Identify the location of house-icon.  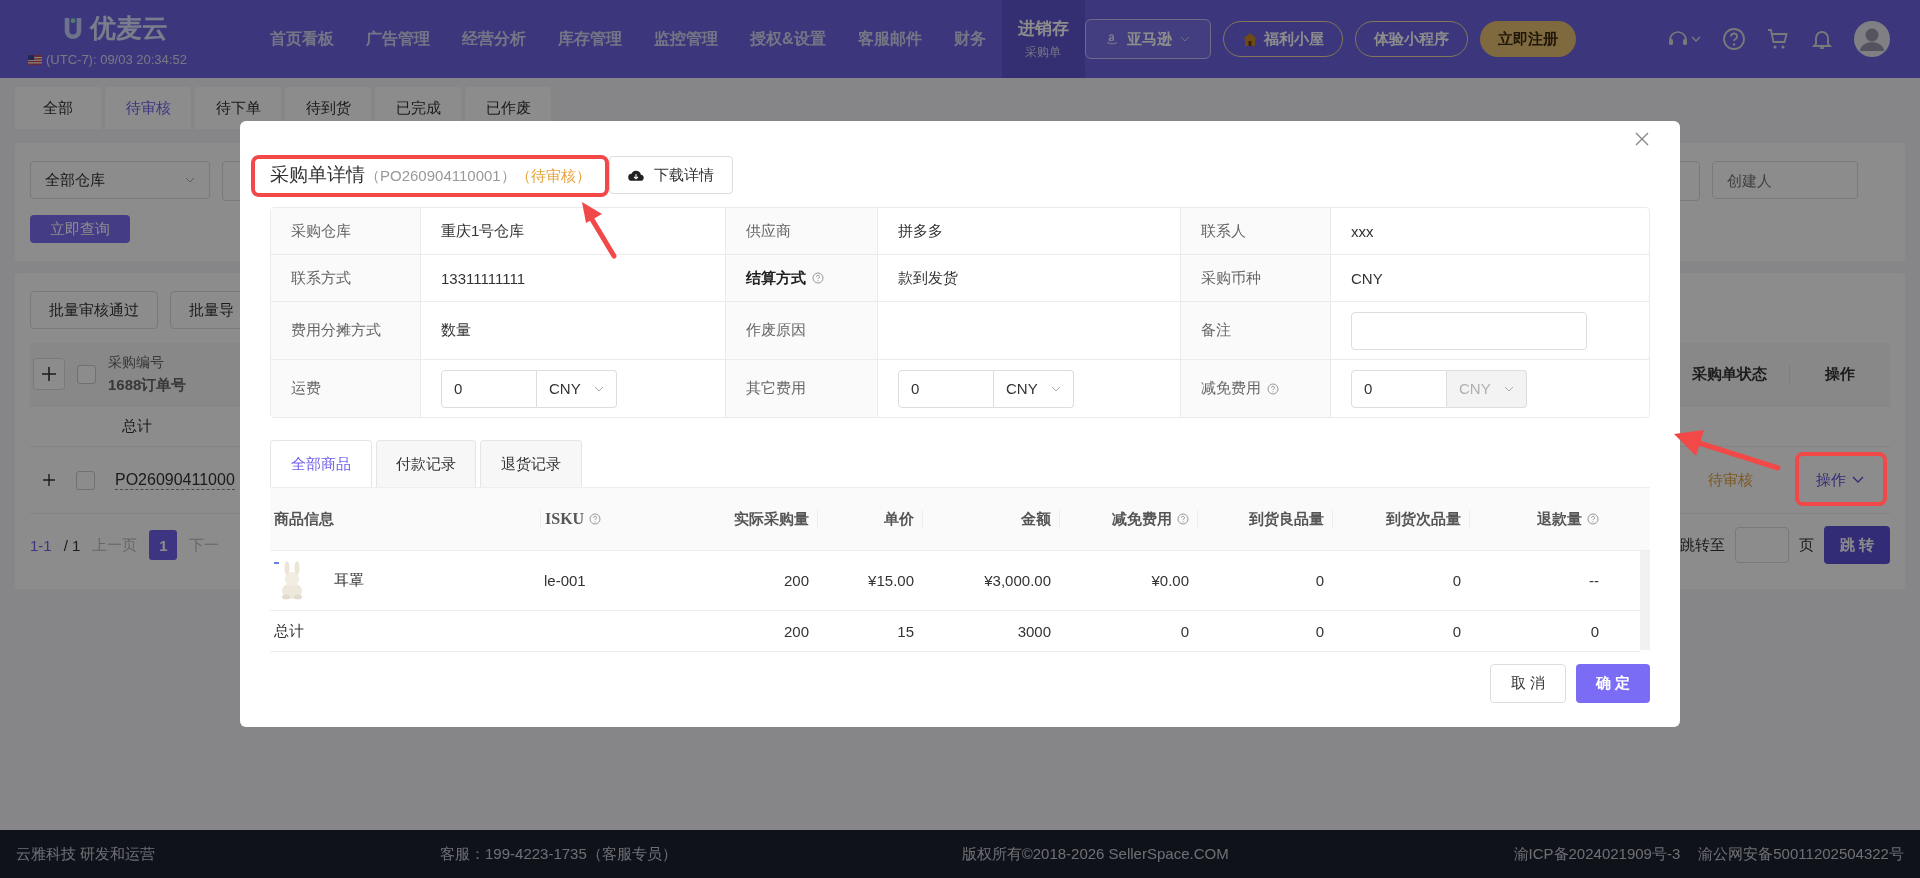
(1249, 39).